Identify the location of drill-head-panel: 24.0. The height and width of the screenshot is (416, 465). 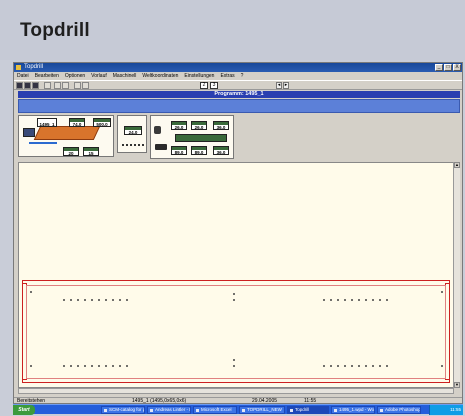
(132, 134).